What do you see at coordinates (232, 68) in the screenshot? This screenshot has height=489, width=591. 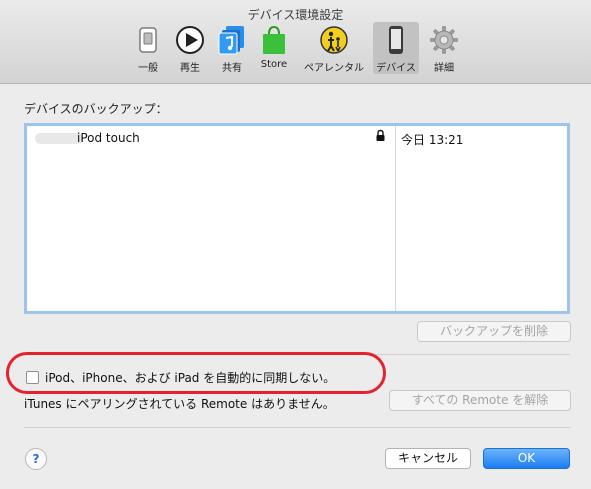 I see `tab-sharing-label: 共有` at bounding box center [232, 68].